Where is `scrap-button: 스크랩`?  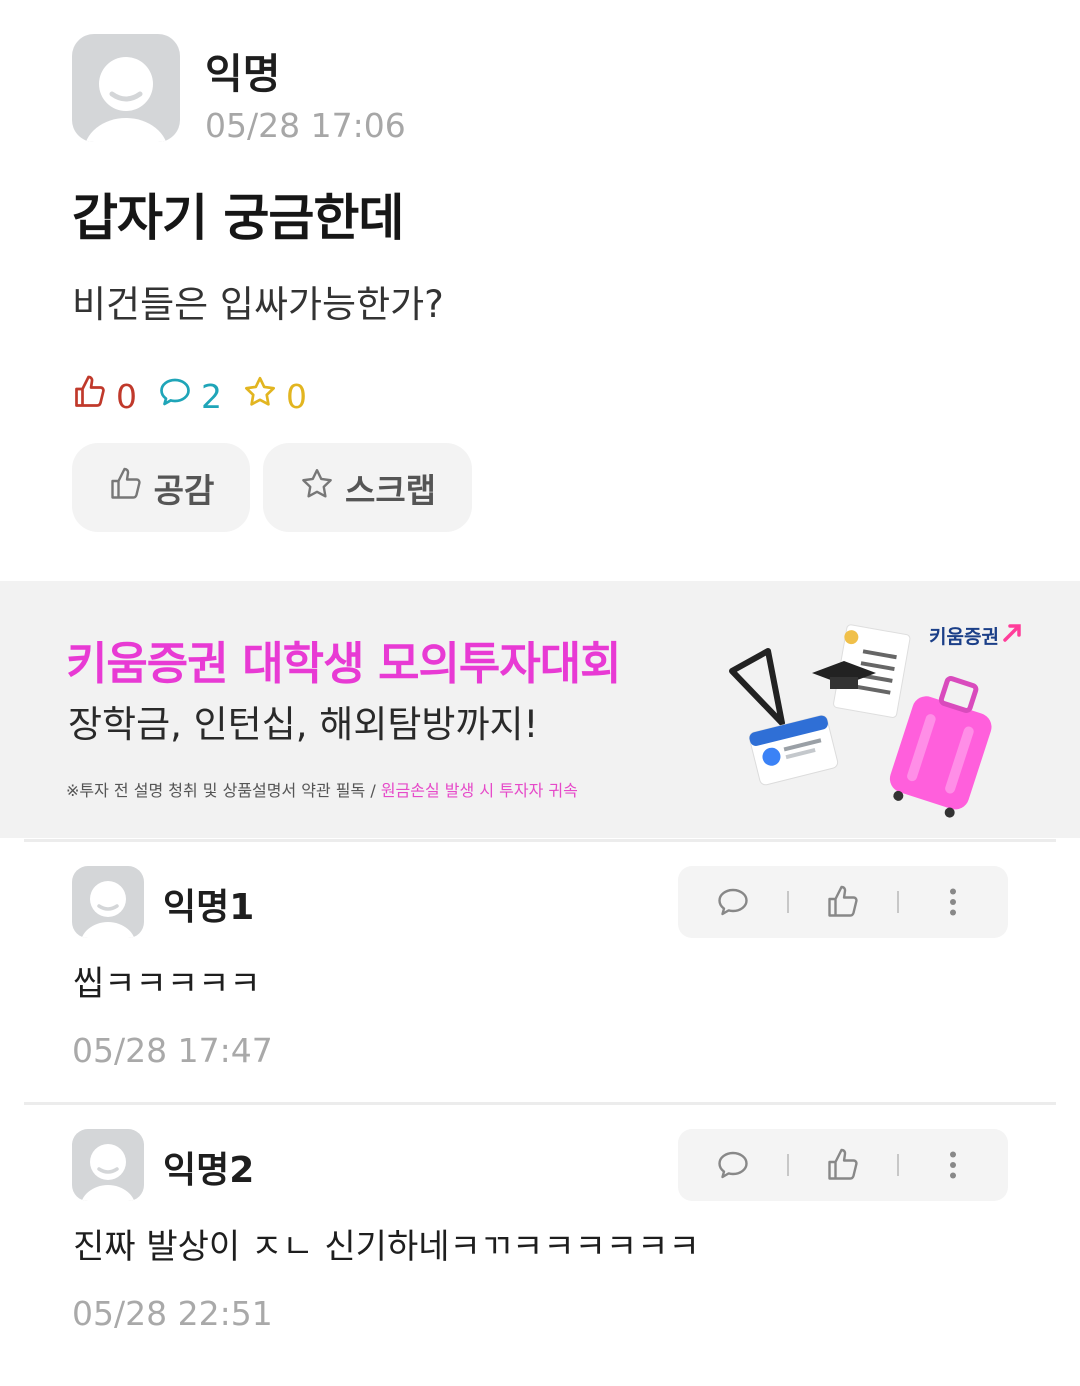 scrap-button: 스크랩 is located at coordinates (367, 487).